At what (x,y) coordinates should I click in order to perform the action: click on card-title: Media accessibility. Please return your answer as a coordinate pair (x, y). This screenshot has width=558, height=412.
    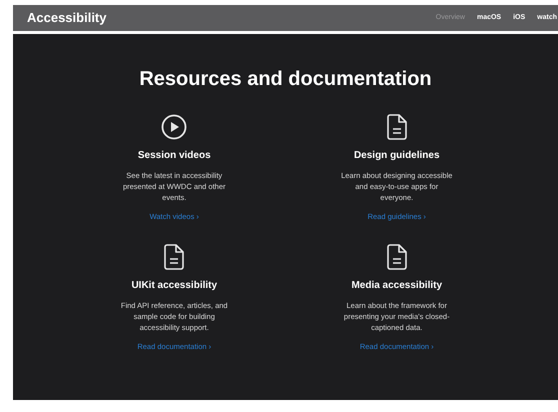
    Looking at the image, I should click on (396, 286).